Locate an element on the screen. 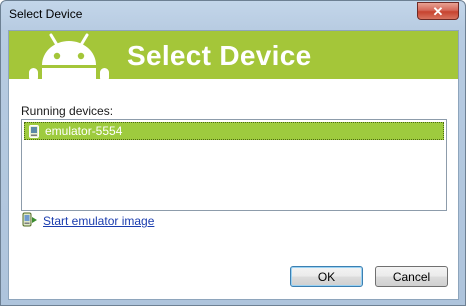 The image size is (468, 308). start-emulator-link: Start emulator image is located at coordinates (98, 221).